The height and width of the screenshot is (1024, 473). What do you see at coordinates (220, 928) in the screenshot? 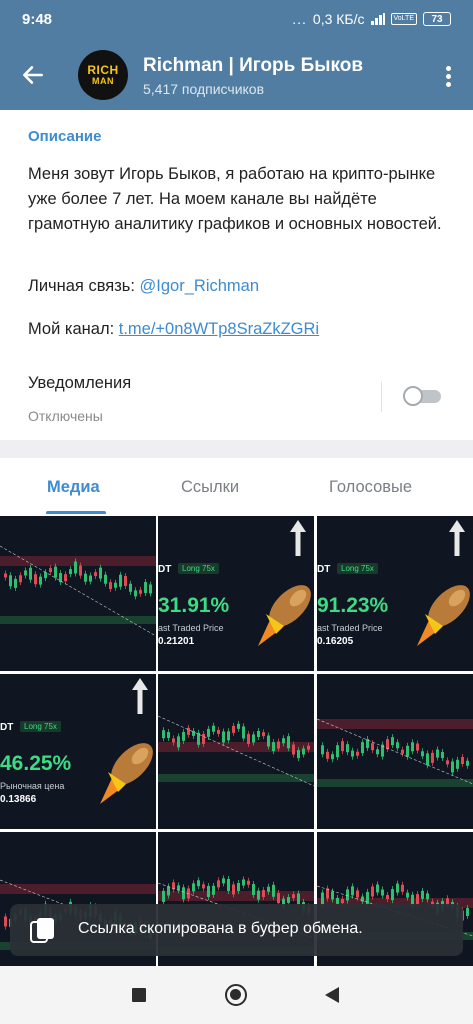
I see `toast-text: Ссылка скопирована в буфер обмена.` at bounding box center [220, 928].